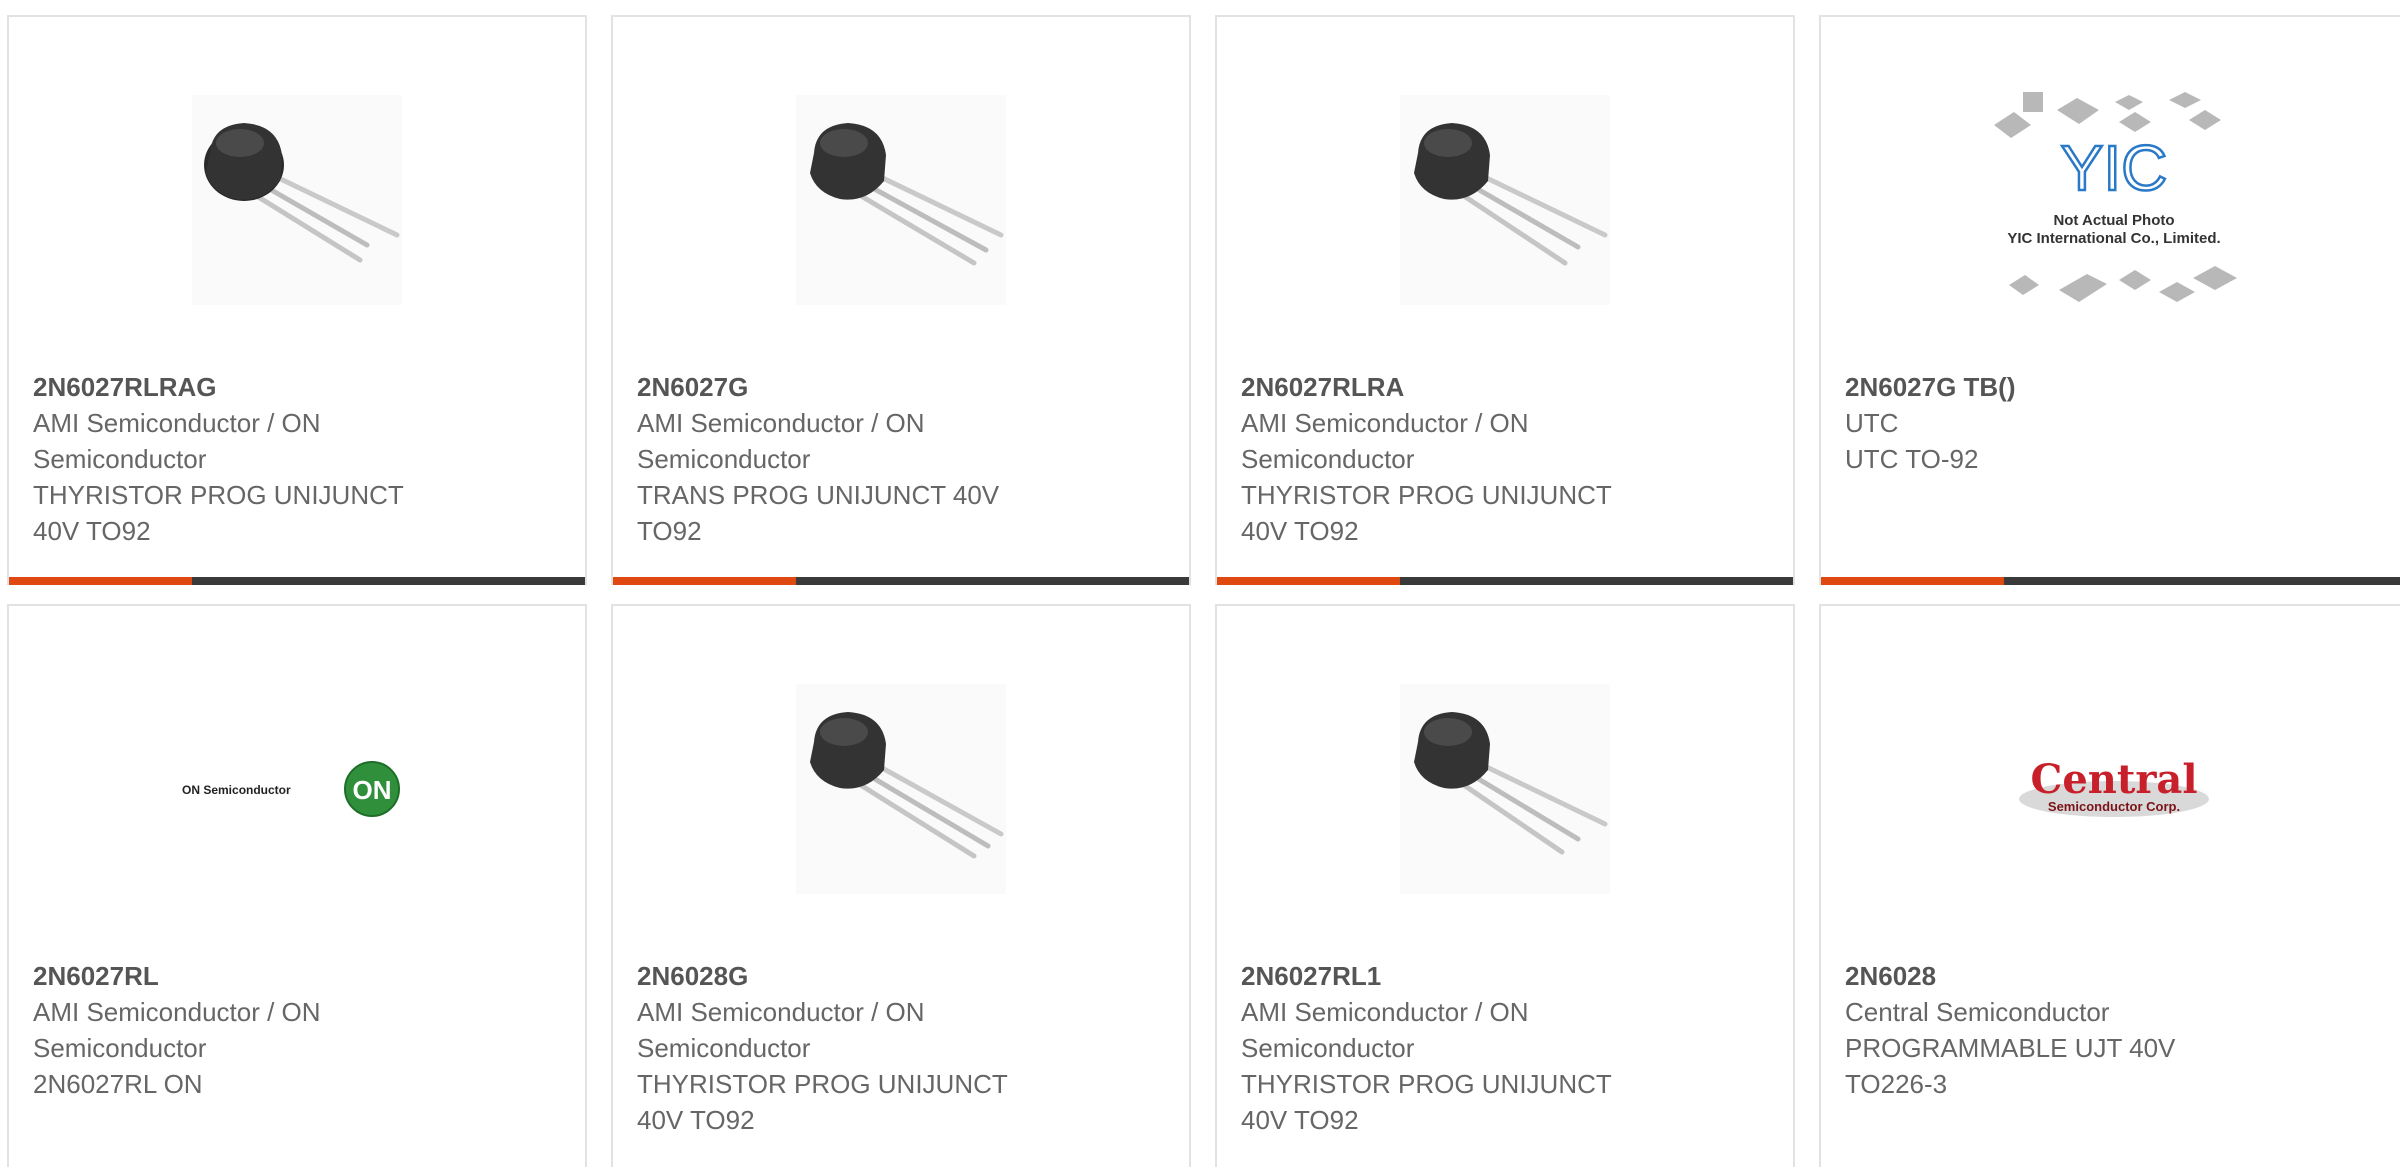 The width and height of the screenshot is (2400, 1167). Describe the element at coordinates (2114, 423) in the screenshot. I see `product-info: 2N6027G TB() UTC UTC TO-92` at that location.